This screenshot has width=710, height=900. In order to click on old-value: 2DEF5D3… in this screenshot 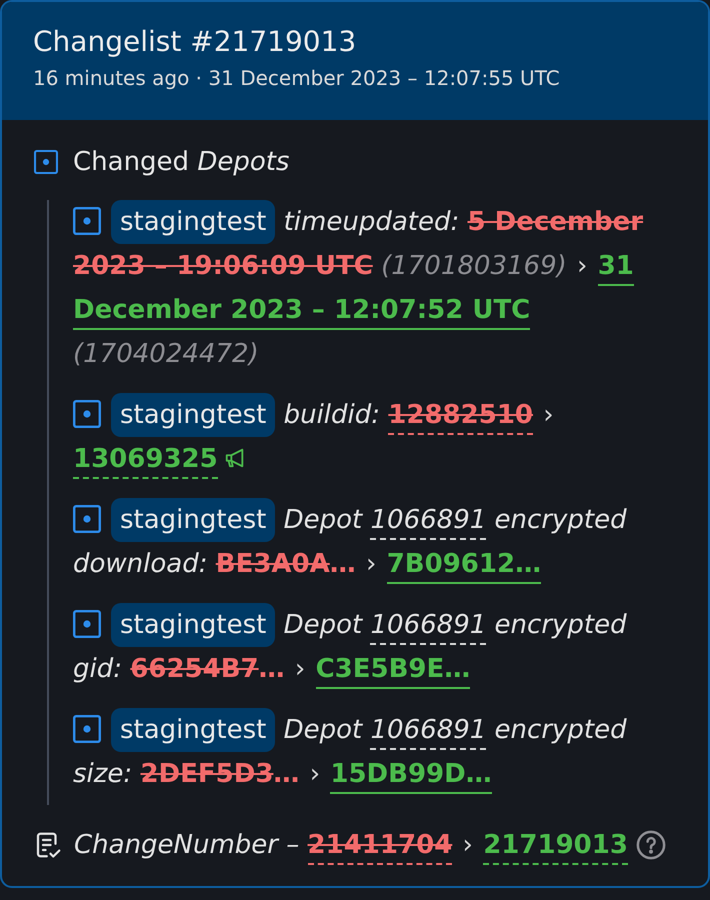, I will do `click(220, 774)`.